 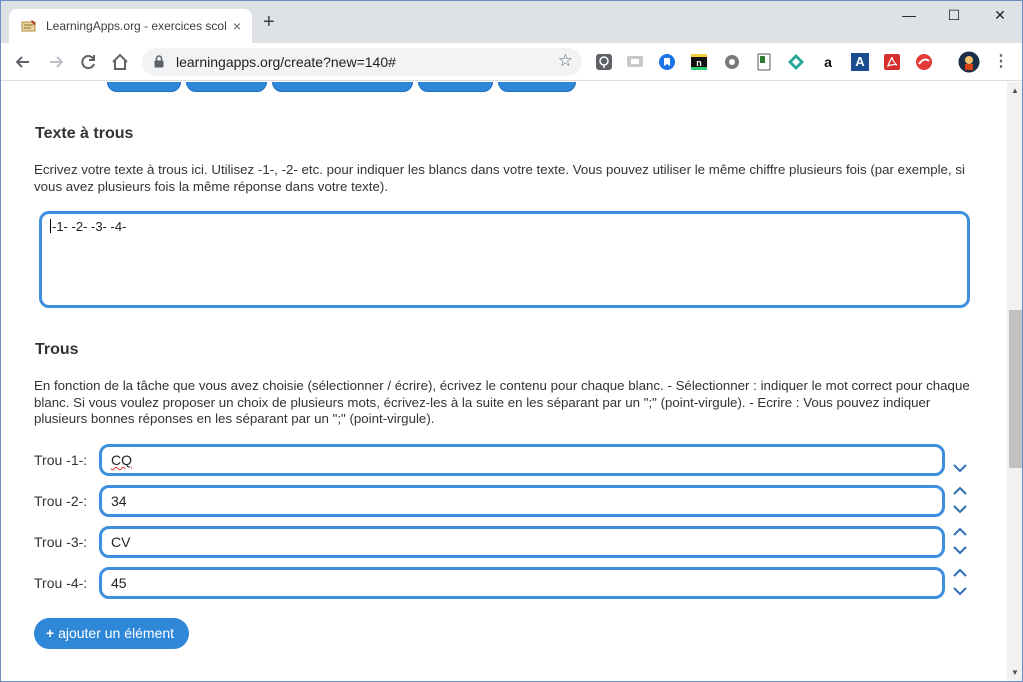 I want to click on scroll-up-arrow-icon: ▲, so click(x=1015, y=90).